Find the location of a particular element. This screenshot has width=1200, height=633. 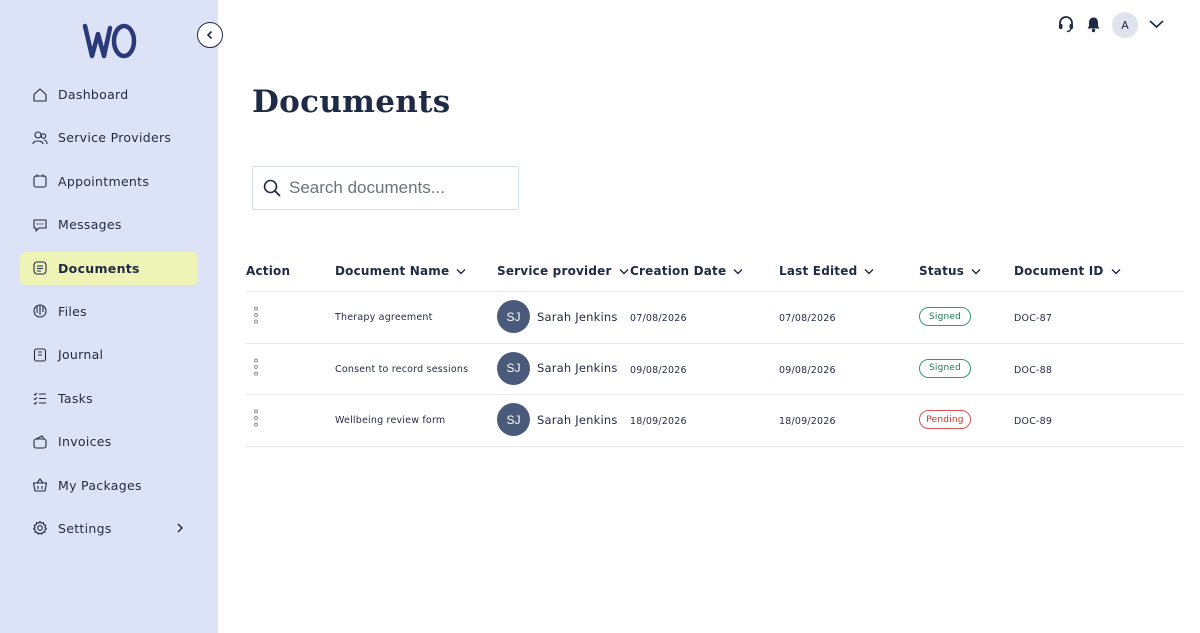

sidebar-item-service-providers: Service Providers is located at coordinates (109, 137).